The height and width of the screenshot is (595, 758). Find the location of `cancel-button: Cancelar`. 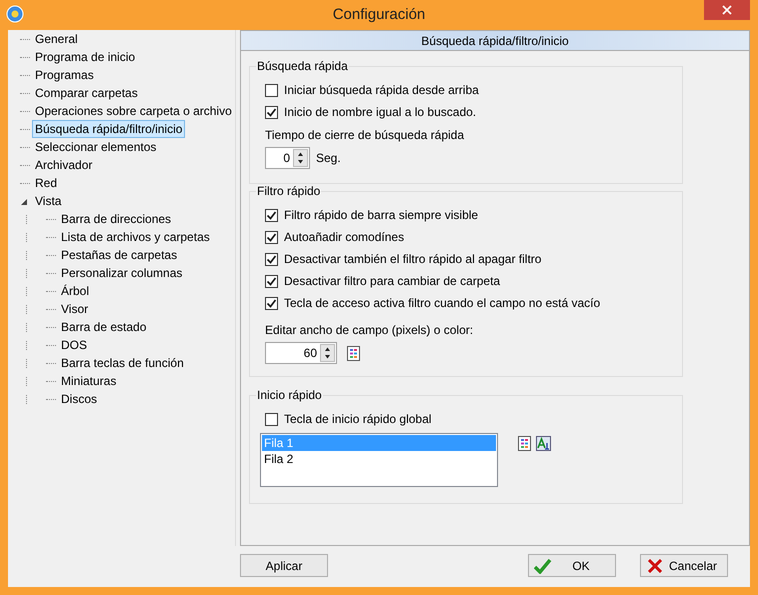

cancel-button: Cancelar is located at coordinates (684, 565).